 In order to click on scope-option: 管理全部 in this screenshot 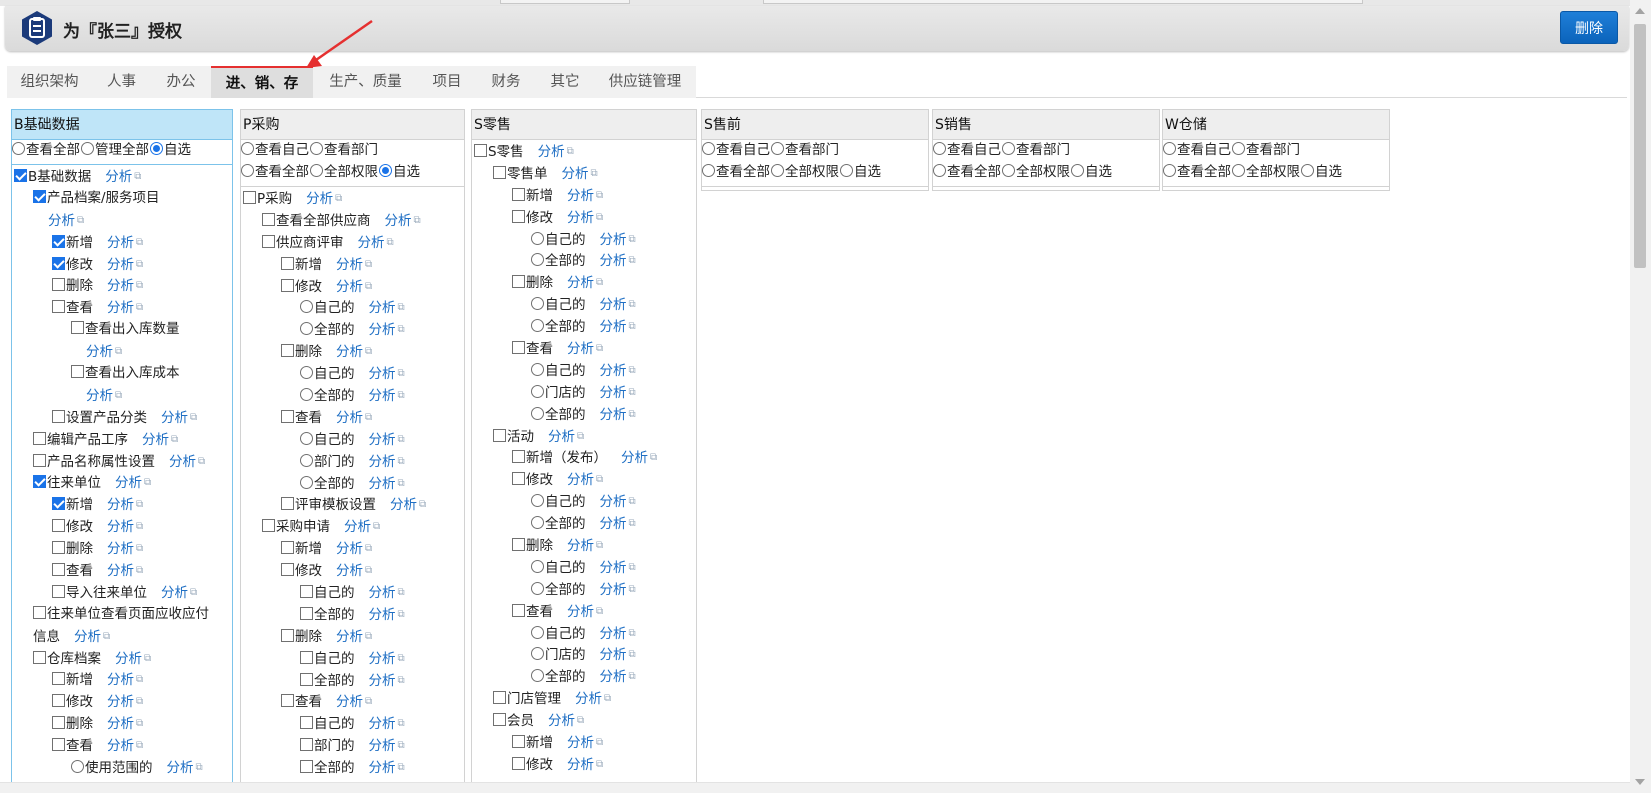, I will do `click(115, 150)`.